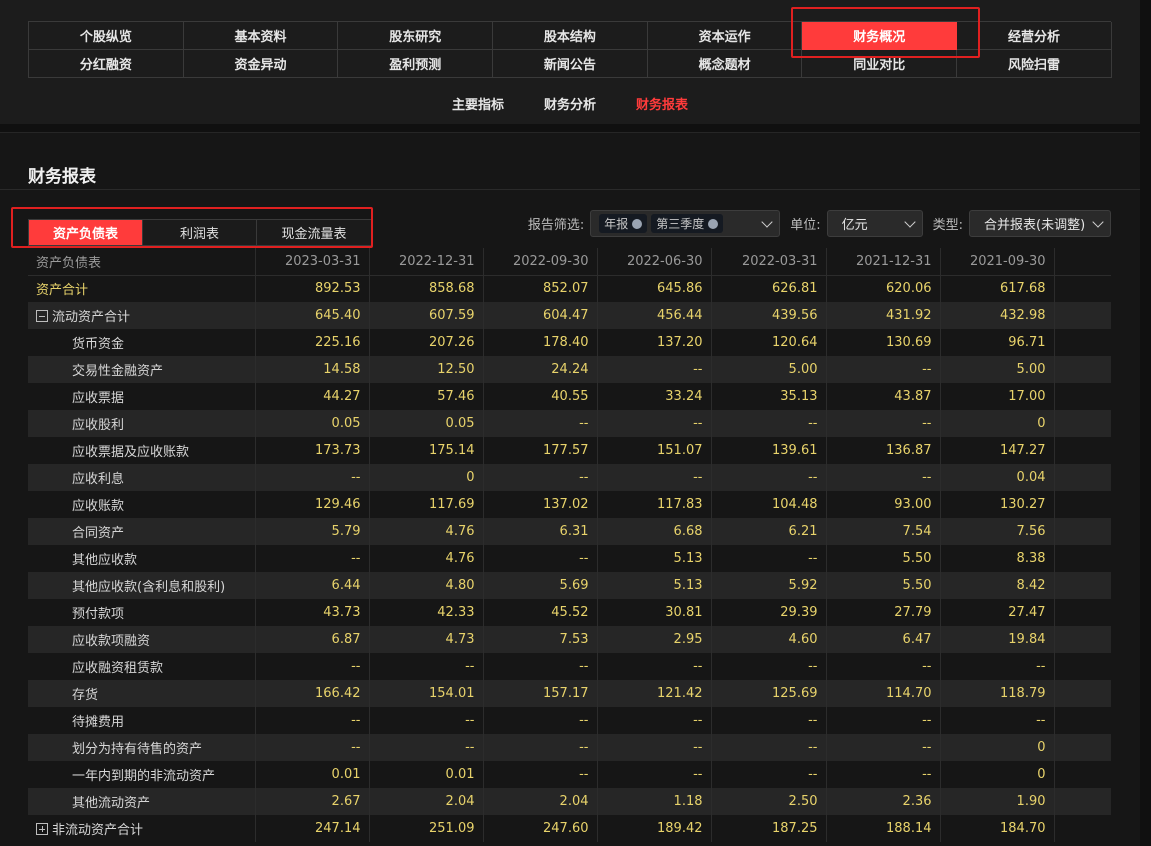 This screenshot has height=846, width=1151. What do you see at coordinates (425, 585) in the screenshot?
I see `value-cell: 4.80` at bounding box center [425, 585].